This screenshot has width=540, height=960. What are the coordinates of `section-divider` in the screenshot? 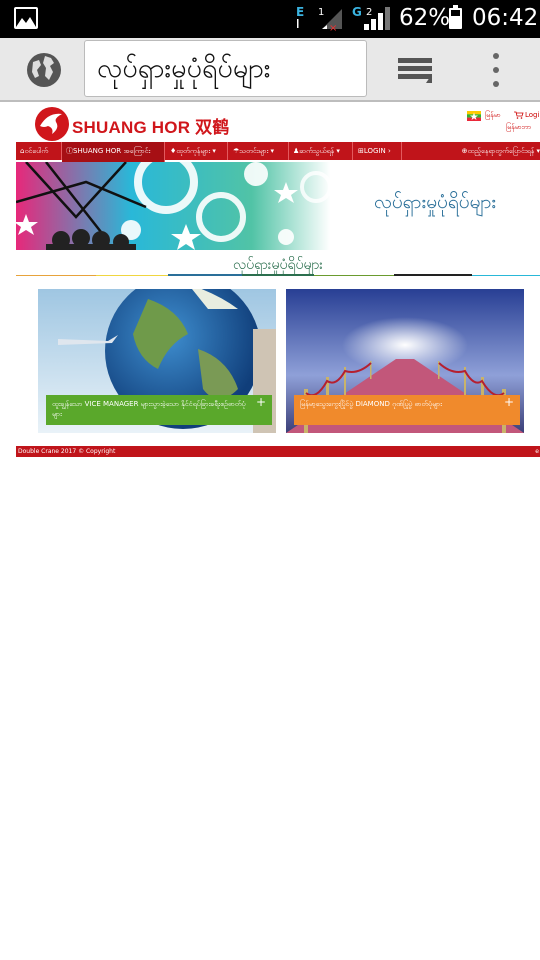 It's located at (278, 275).